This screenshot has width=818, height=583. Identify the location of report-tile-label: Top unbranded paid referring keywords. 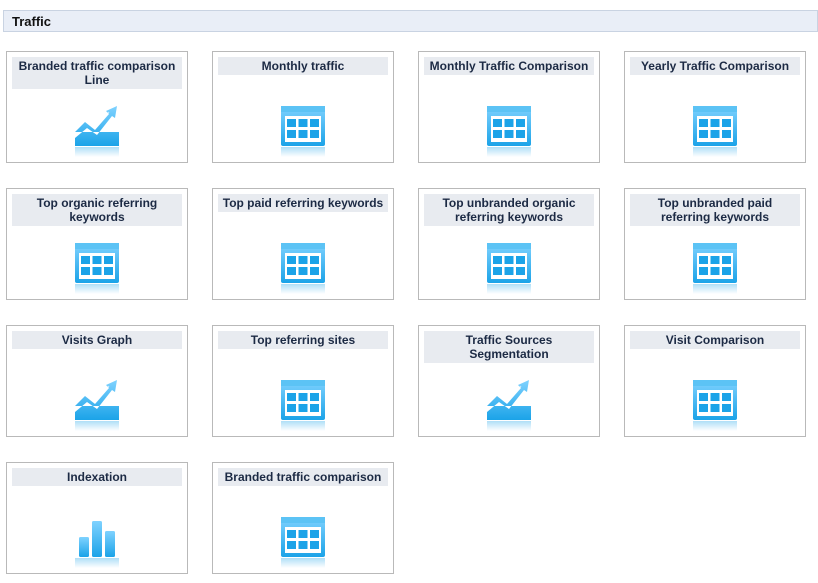
(715, 210).